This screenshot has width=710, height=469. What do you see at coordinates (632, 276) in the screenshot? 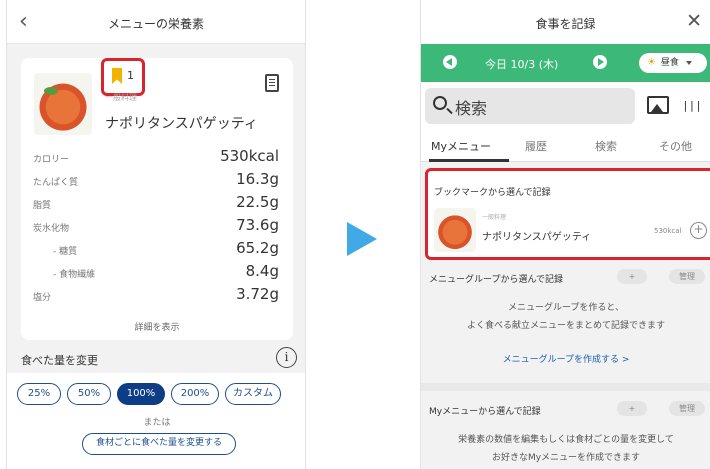
I see `menu-group-add-button: +` at bounding box center [632, 276].